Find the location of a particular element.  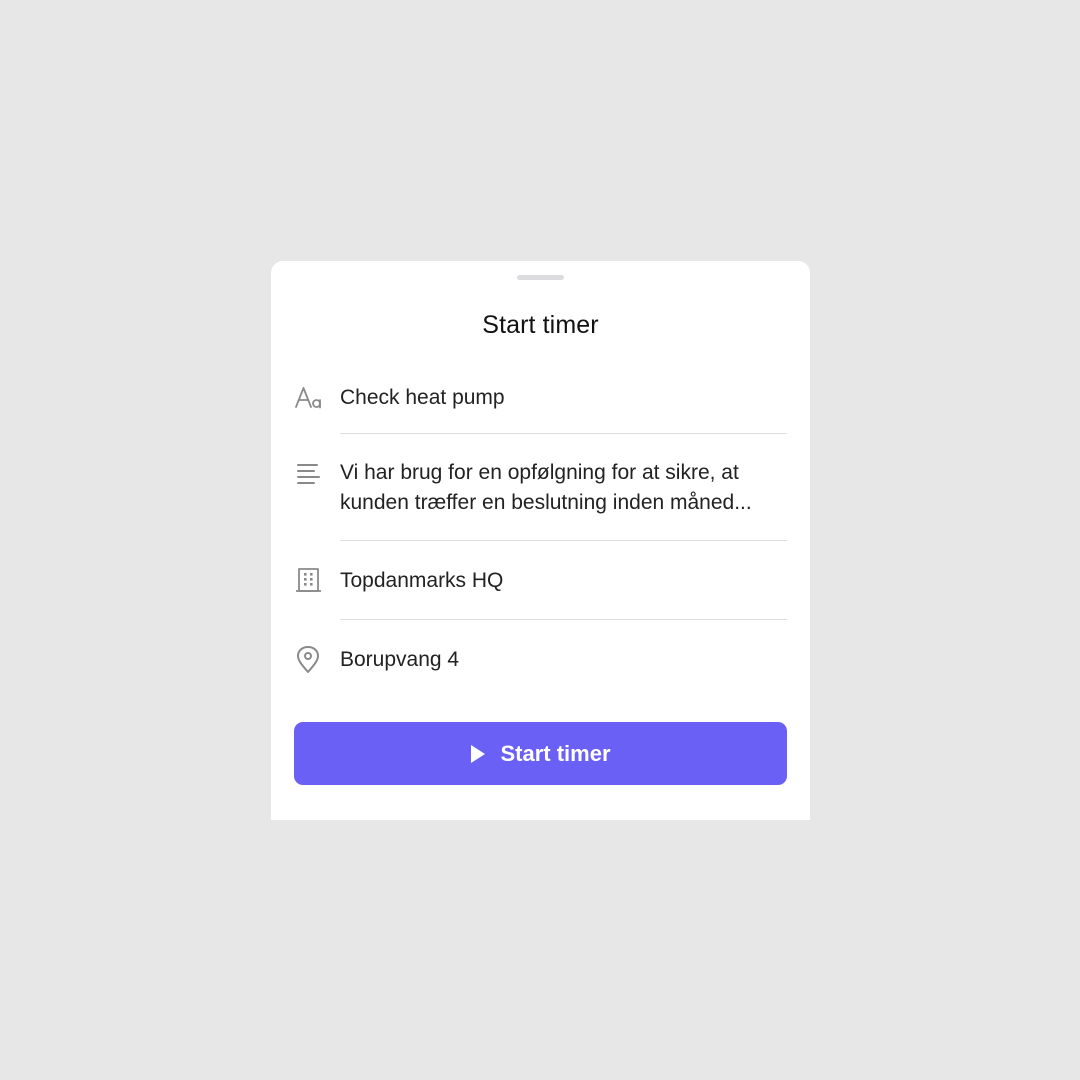

building-icon is located at coordinates (309, 581).